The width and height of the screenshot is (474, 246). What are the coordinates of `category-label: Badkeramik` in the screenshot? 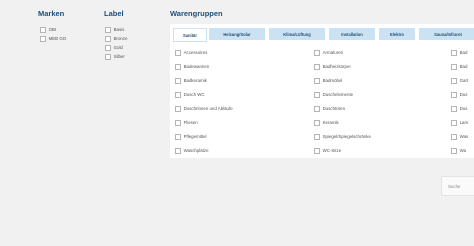 It's located at (195, 81).